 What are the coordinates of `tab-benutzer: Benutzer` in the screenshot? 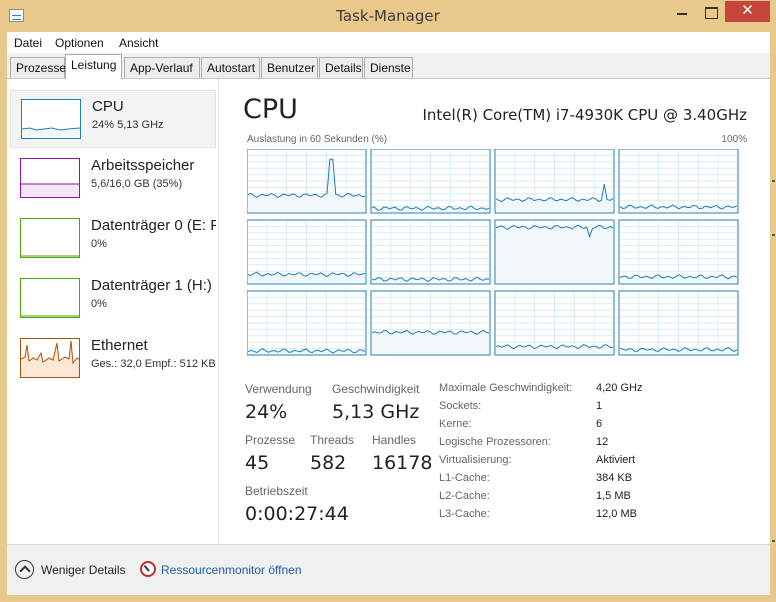 It's located at (289, 67).